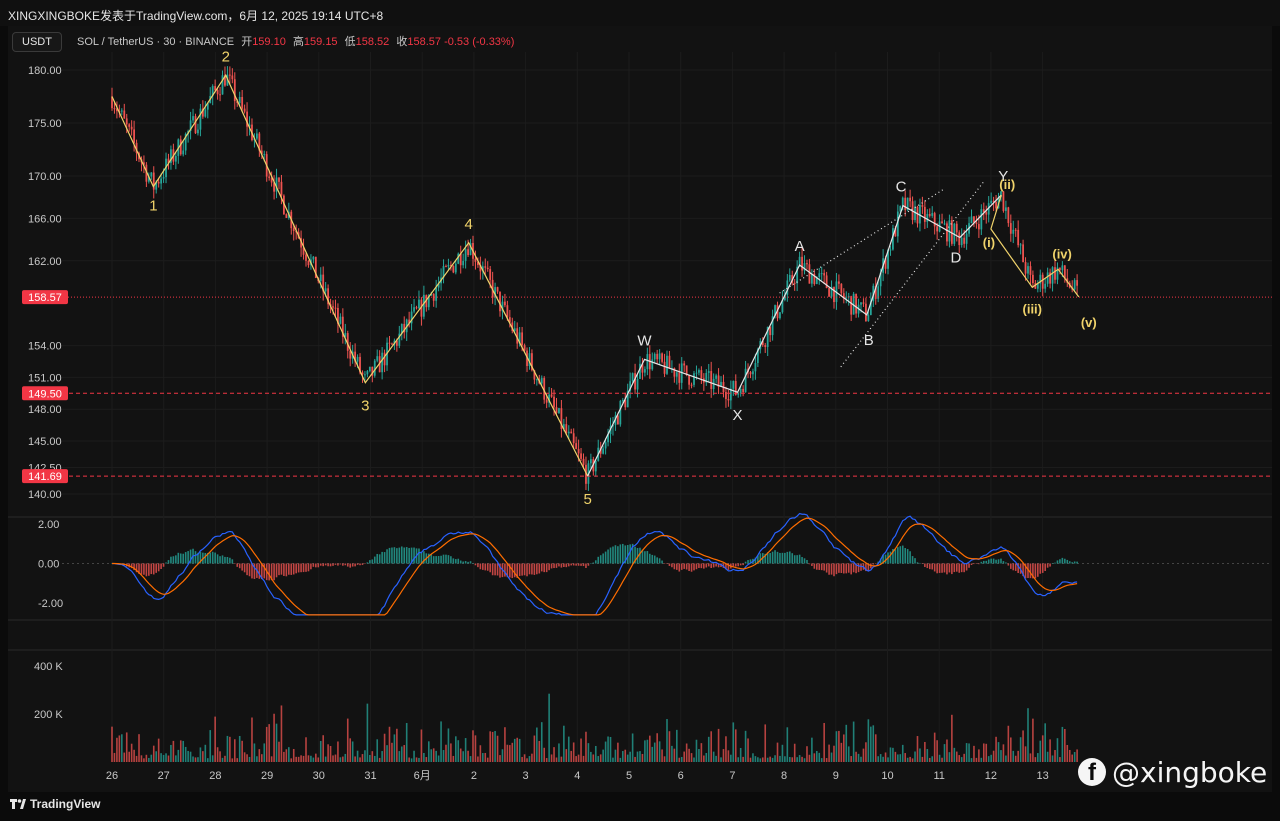  What do you see at coordinates (45, 124) in the screenshot?
I see `y-tick-label: 175.00` at bounding box center [45, 124].